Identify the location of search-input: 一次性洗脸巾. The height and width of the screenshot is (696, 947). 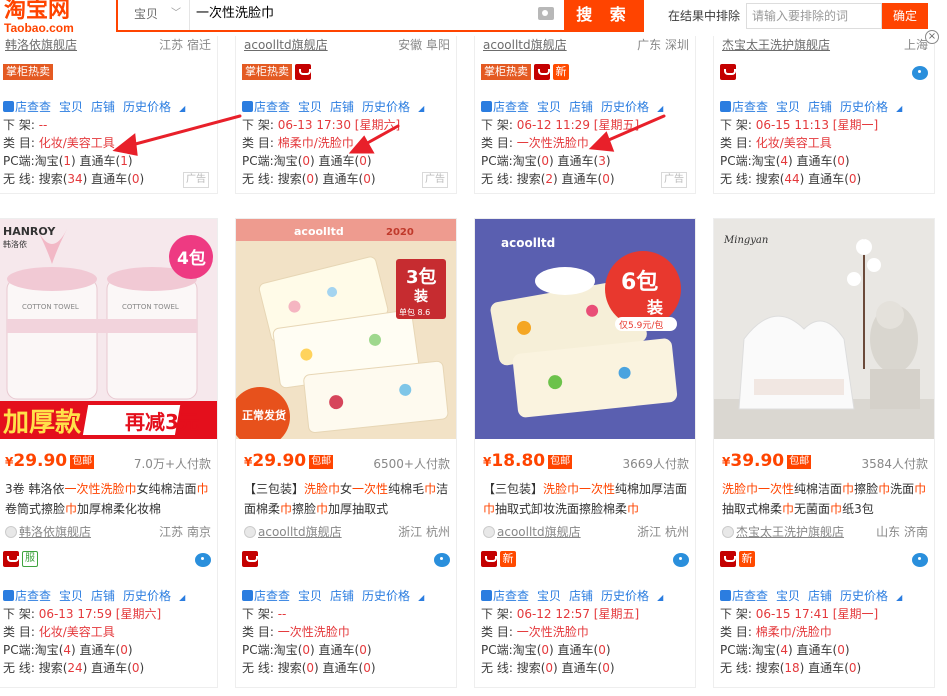
(235, 15).